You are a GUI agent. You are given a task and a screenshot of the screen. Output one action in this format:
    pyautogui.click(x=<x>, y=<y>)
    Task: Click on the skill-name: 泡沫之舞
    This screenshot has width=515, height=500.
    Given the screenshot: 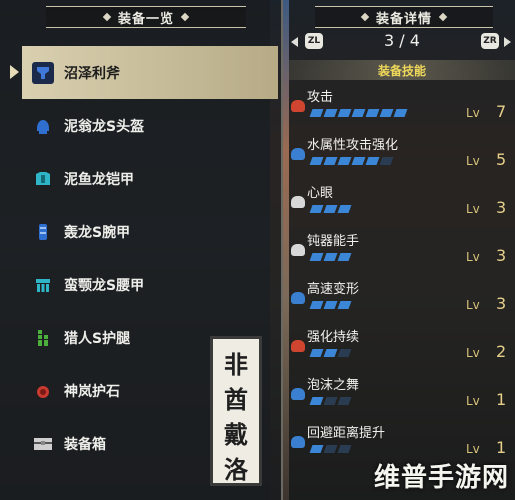 What is the action you would take?
    pyautogui.click(x=333, y=385)
    